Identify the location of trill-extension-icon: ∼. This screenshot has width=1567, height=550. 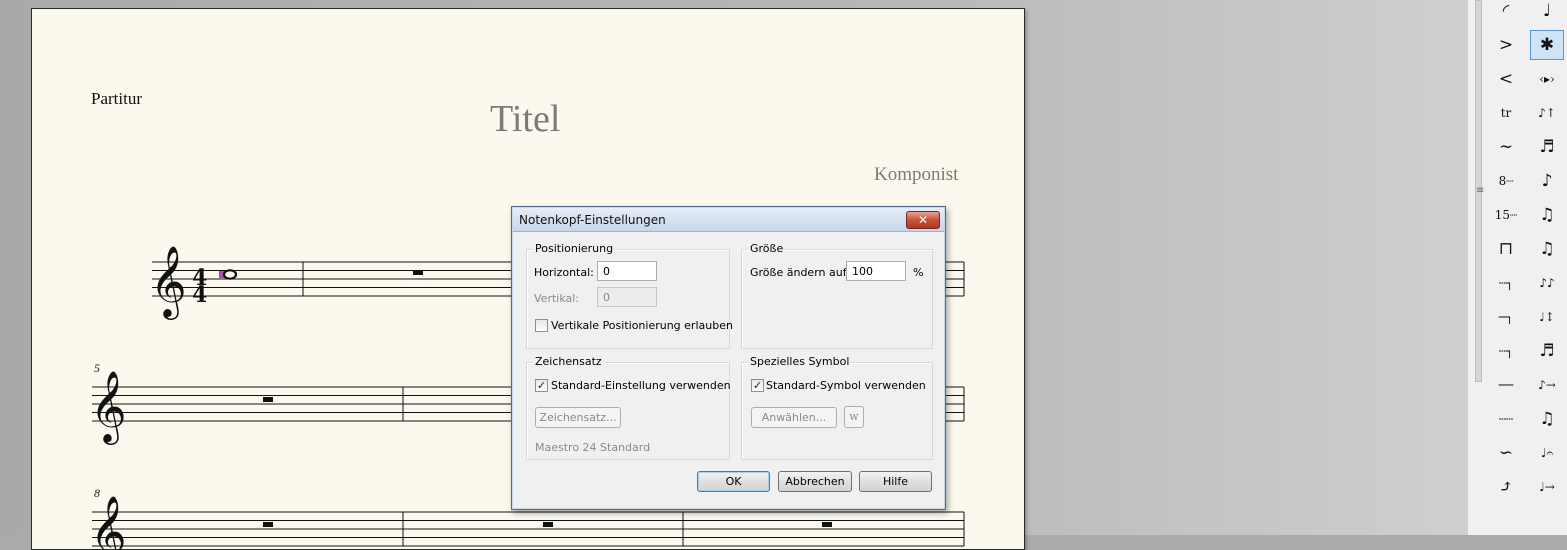
(1506, 147).